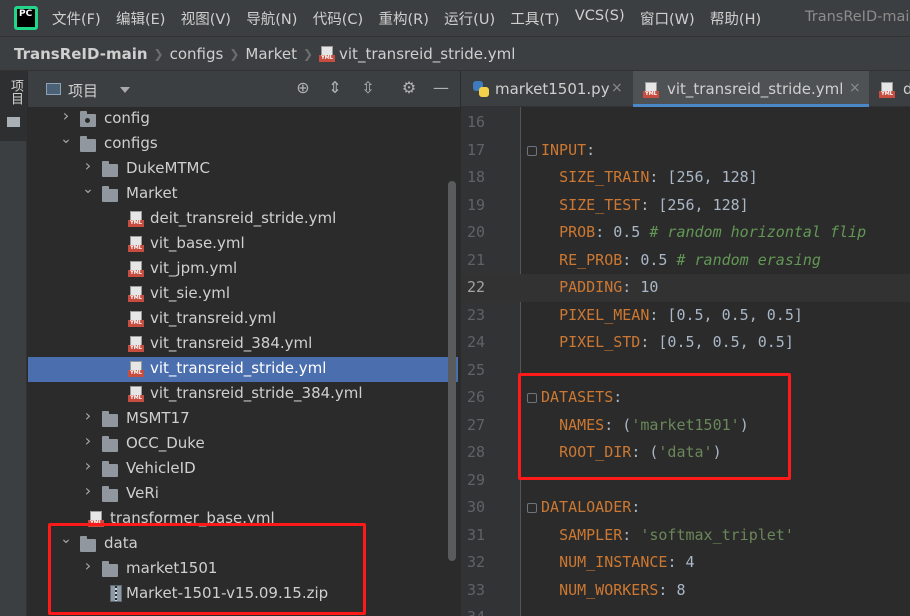  I want to click on chevron-down-icon, so click(125, 90).